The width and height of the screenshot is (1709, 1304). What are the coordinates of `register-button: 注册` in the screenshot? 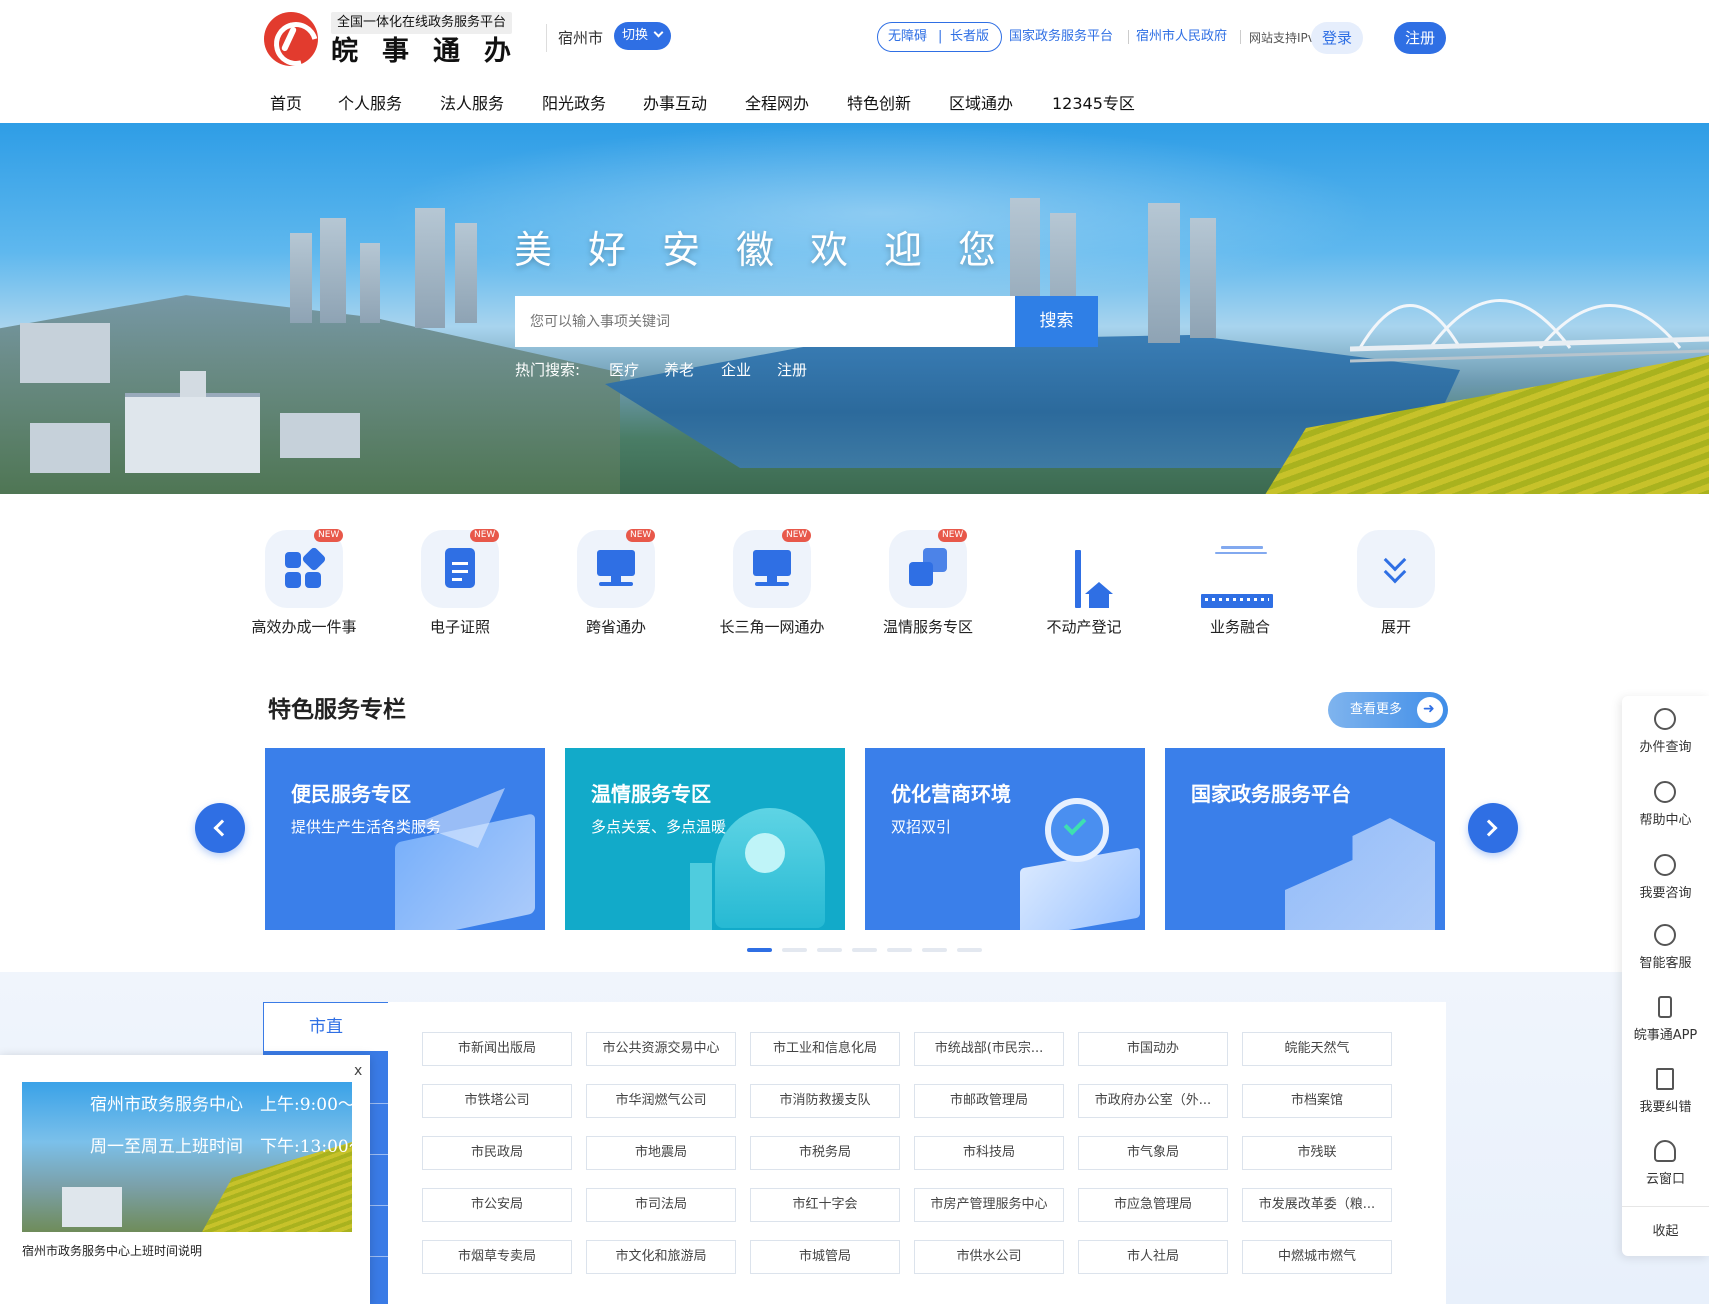 It's located at (1420, 38).